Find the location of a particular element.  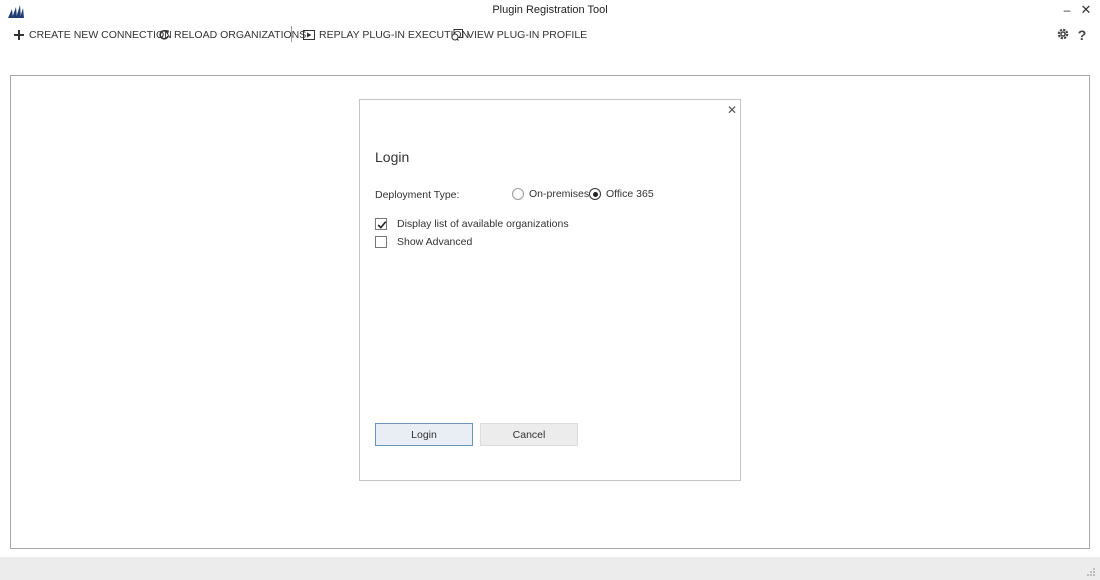

deployment-type-label: Deployment Type: is located at coordinates (417, 195).